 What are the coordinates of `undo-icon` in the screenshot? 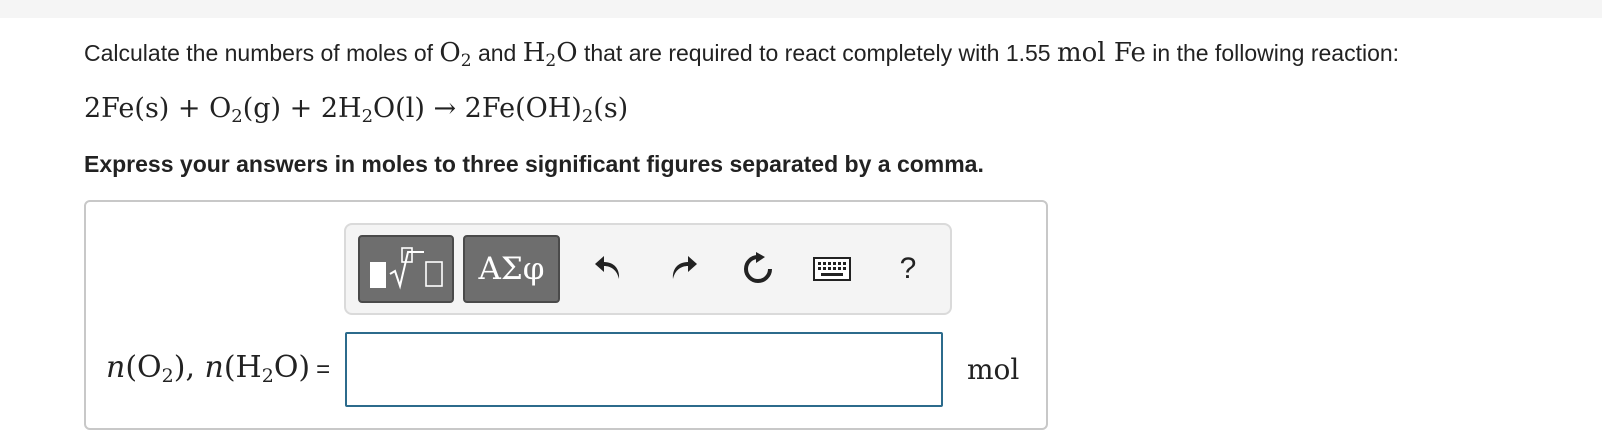 It's located at (608, 269).